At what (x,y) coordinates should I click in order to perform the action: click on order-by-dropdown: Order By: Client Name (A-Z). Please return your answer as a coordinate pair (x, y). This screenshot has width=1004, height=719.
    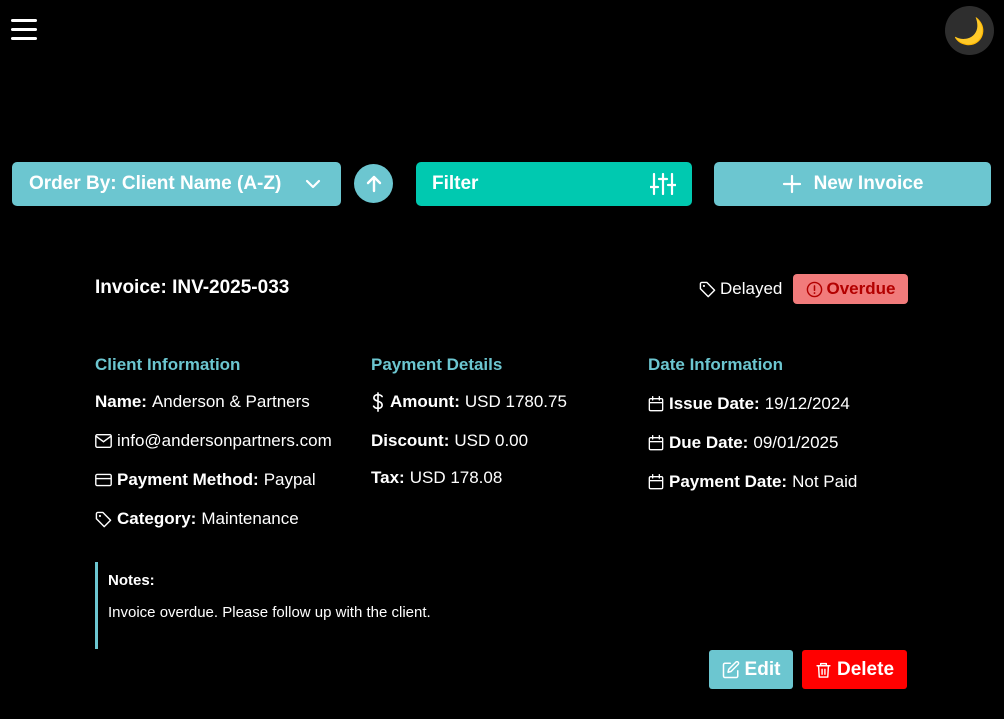
    Looking at the image, I should click on (176, 184).